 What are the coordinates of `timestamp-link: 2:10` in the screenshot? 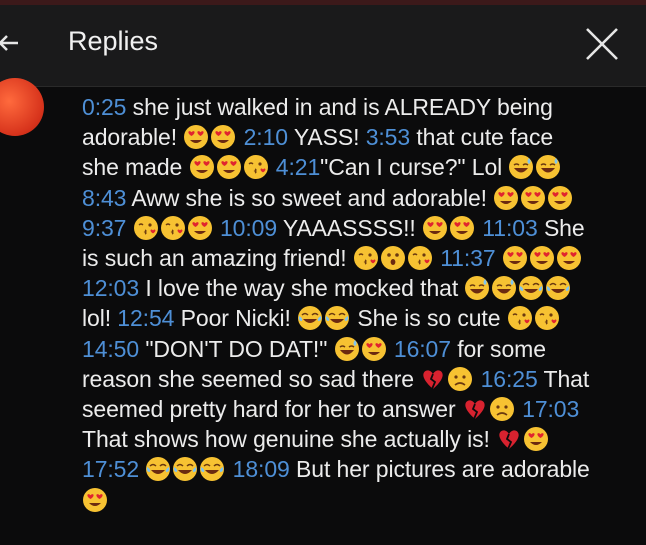 It's located at (266, 137).